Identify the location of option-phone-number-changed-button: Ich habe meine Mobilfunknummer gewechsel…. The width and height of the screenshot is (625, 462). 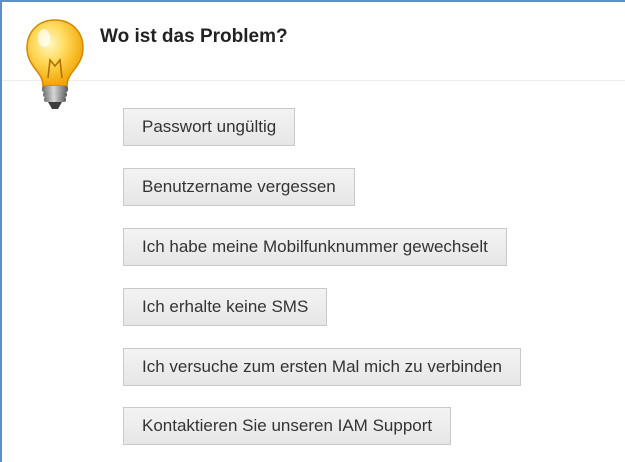
(315, 247).